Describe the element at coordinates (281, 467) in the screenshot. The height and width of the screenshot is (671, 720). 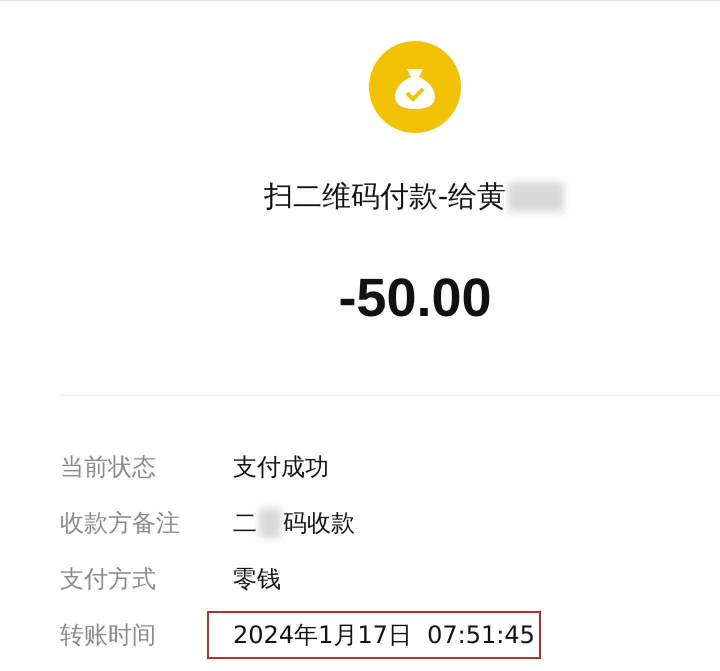
I see `detail-value: 支付成功` at that location.